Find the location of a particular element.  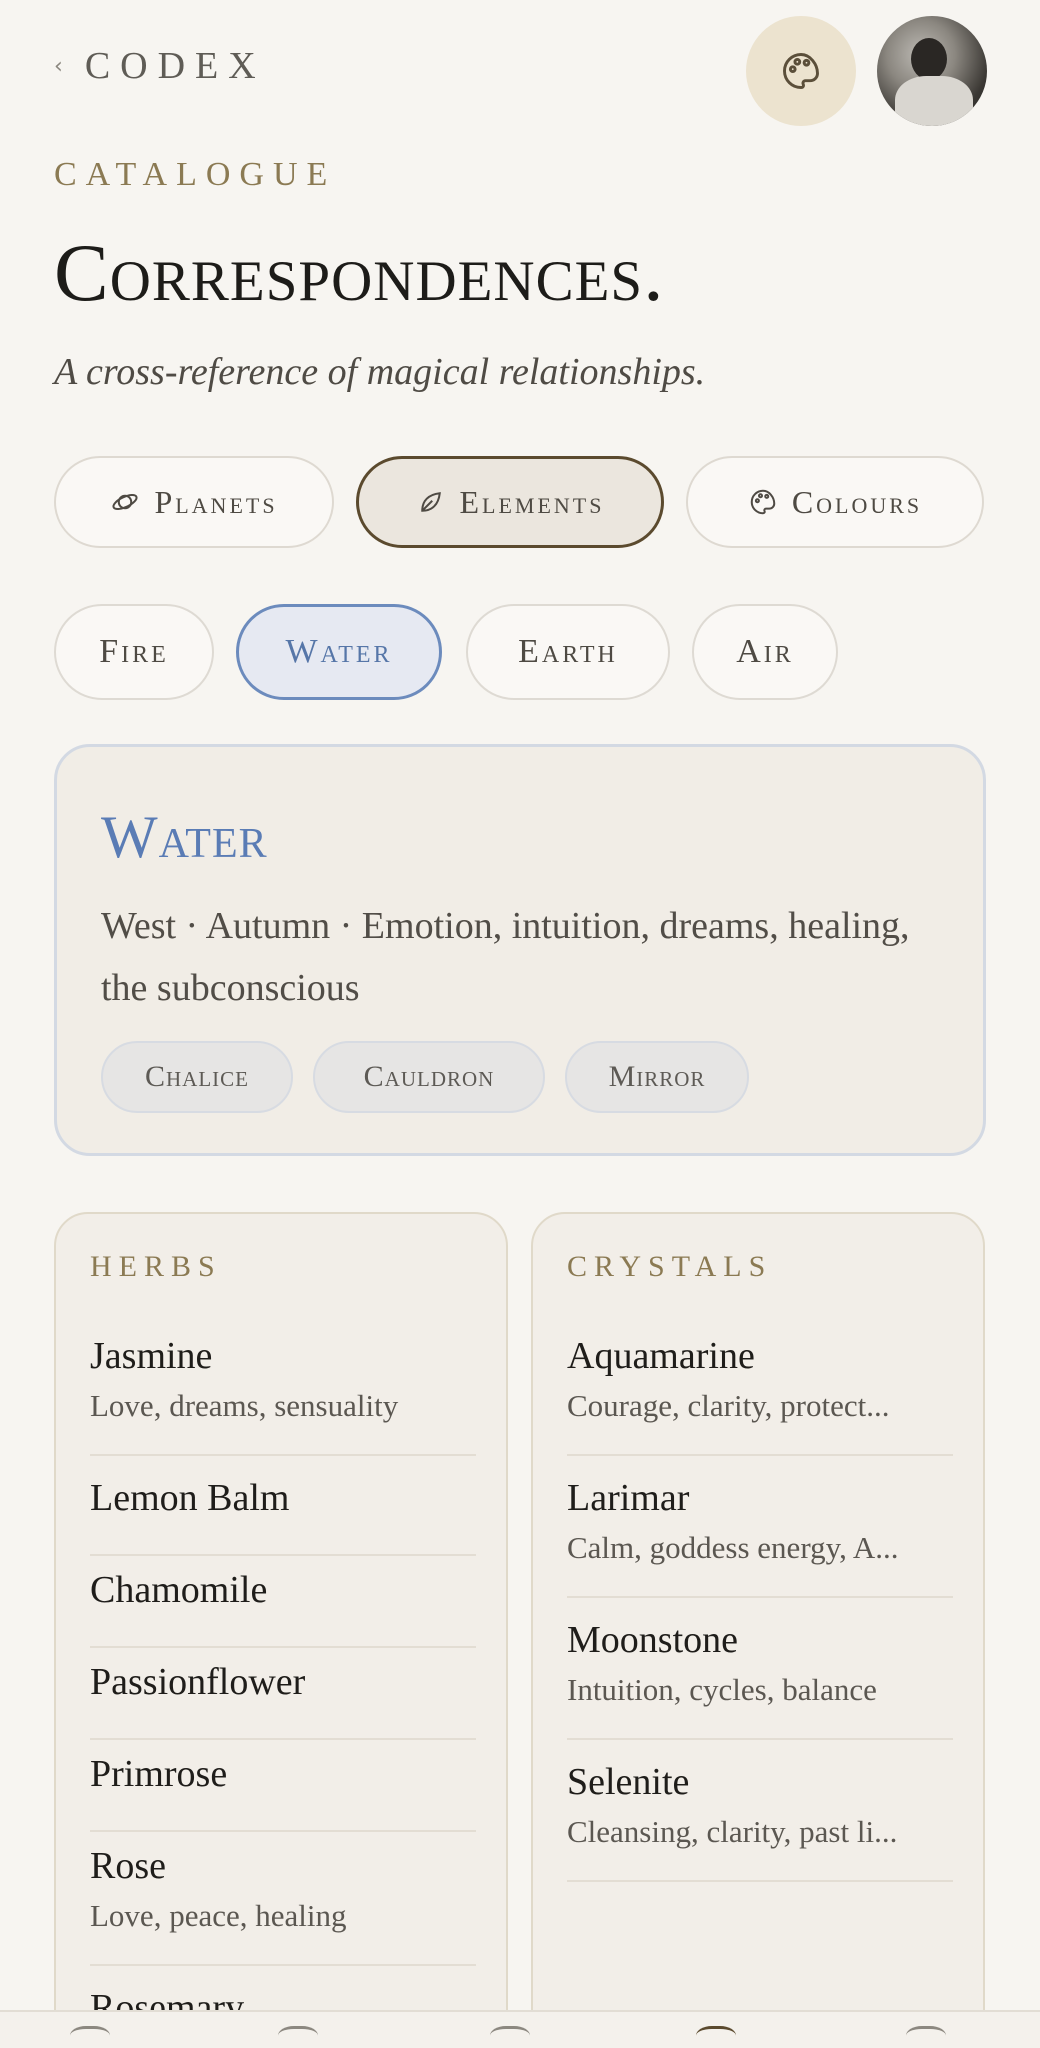

list-item: Rose Love, peace, healing is located at coordinates (283, 1905).